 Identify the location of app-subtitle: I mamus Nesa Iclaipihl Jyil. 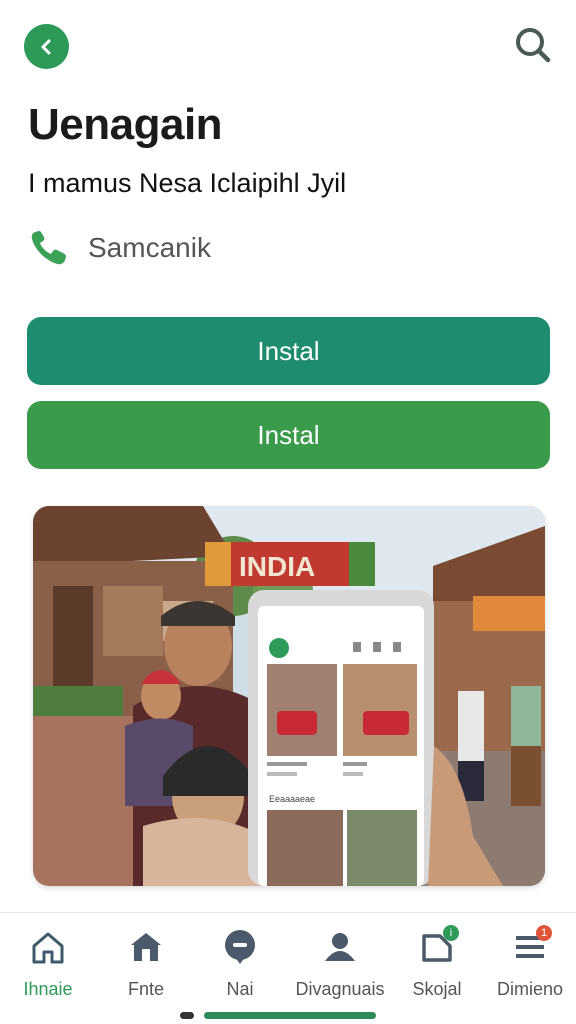
(187, 183).